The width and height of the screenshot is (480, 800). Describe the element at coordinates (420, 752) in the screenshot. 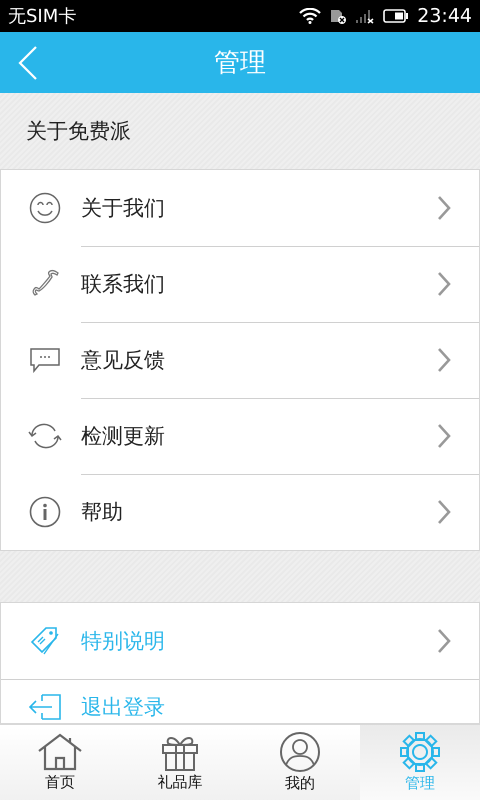

I see `gear-icon` at that location.